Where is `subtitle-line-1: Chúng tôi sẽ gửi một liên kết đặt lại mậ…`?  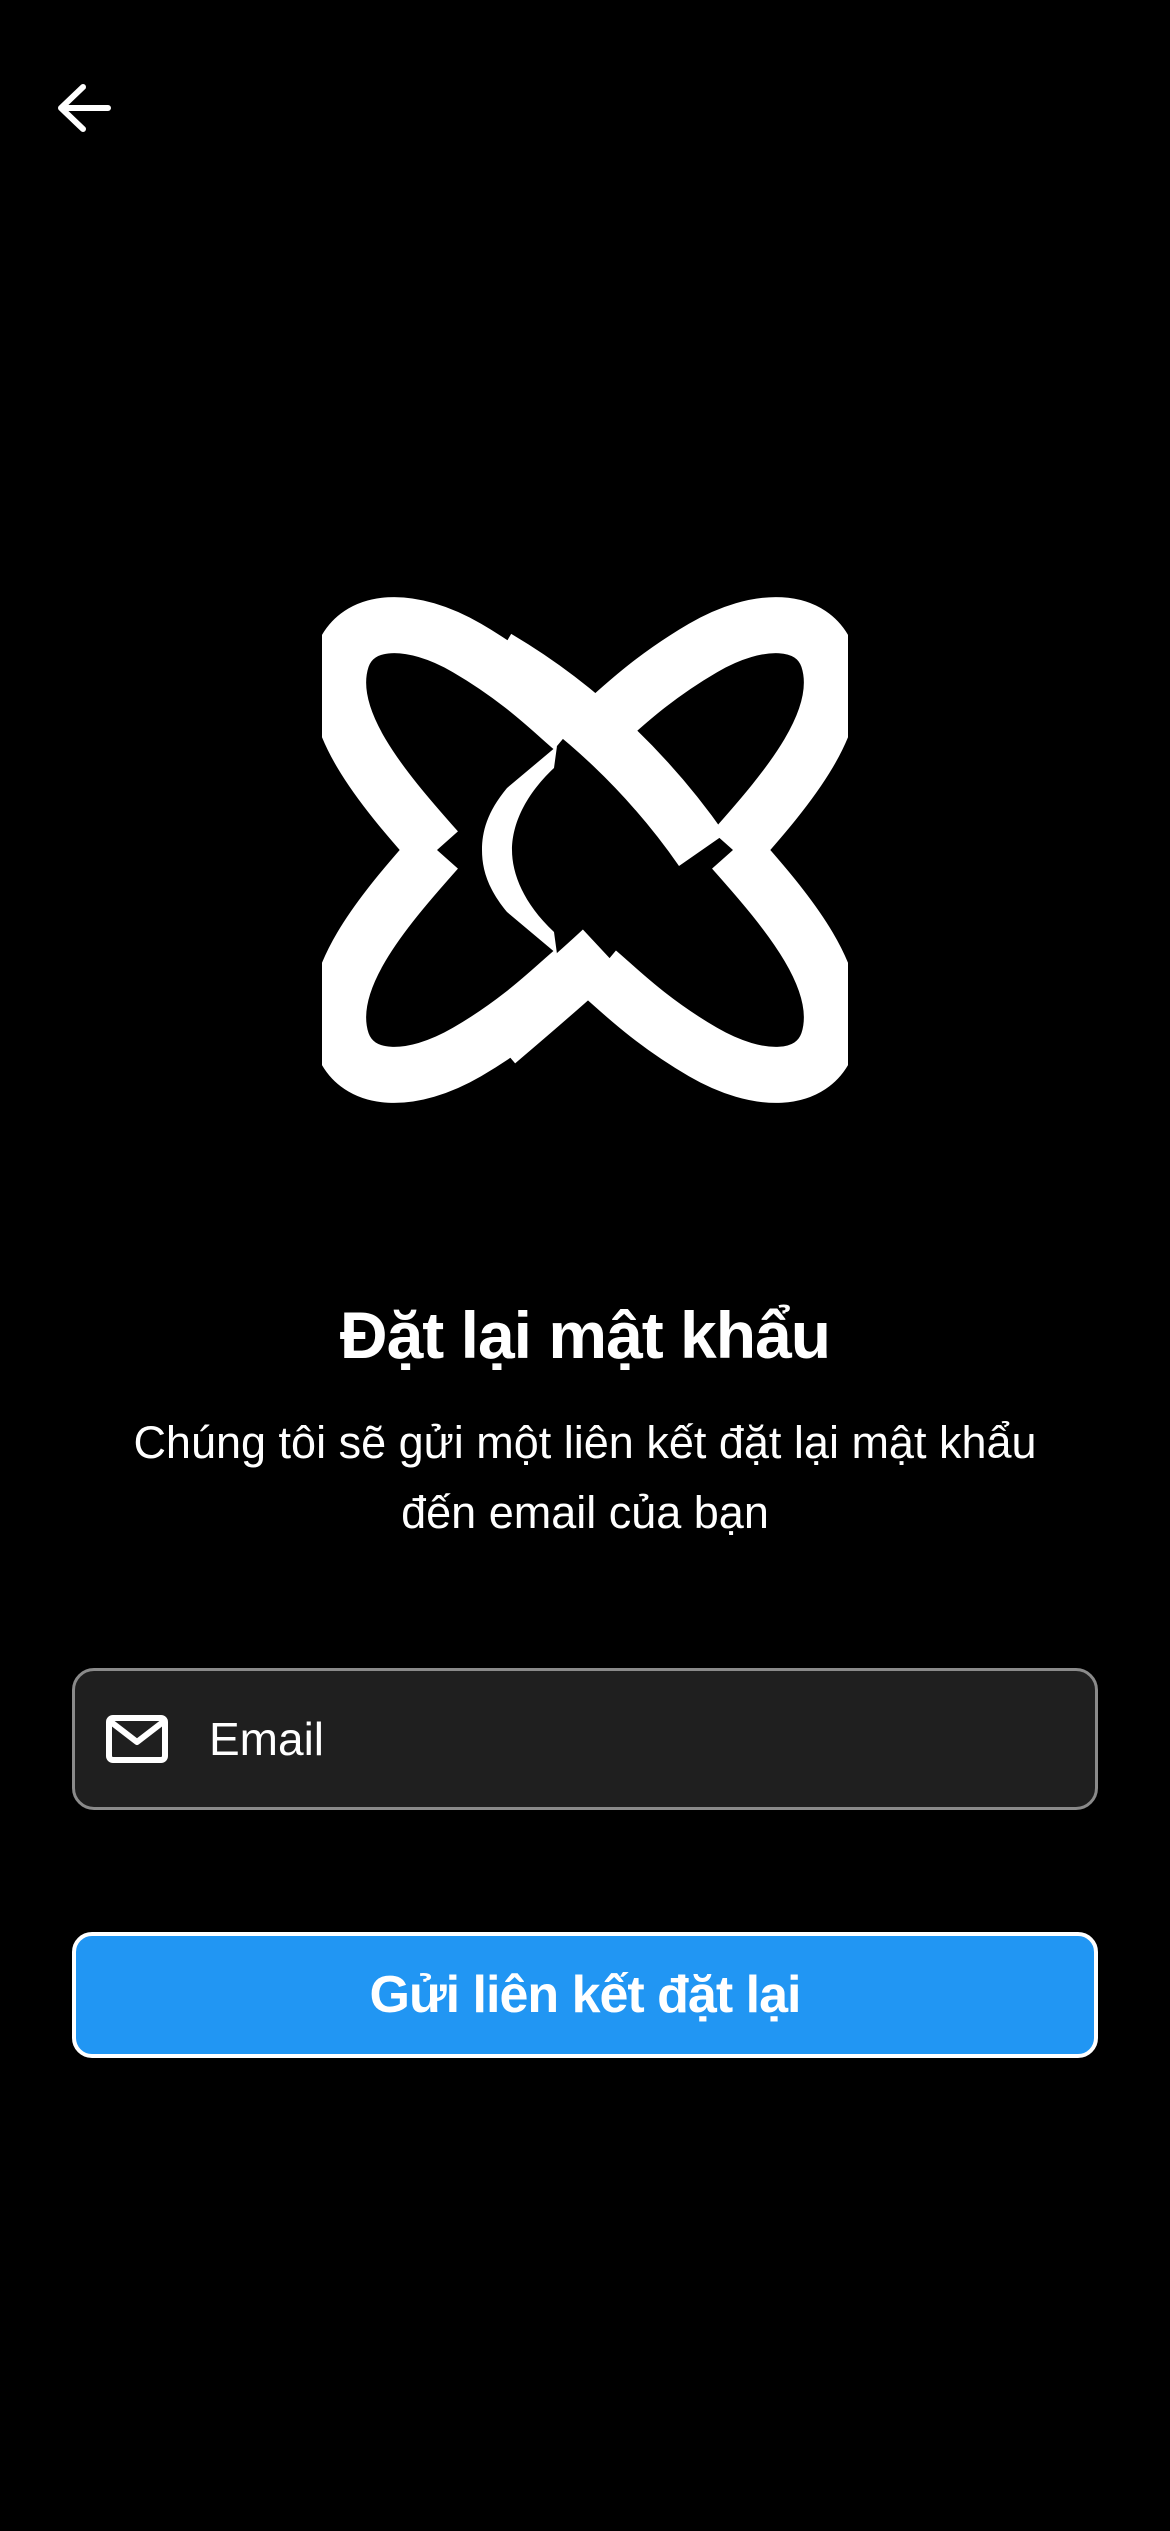 subtitle-line-1: Chúng tôi sẽ gửi một liên kết đặt lại mậ… is located at coordinates (585, 1442).